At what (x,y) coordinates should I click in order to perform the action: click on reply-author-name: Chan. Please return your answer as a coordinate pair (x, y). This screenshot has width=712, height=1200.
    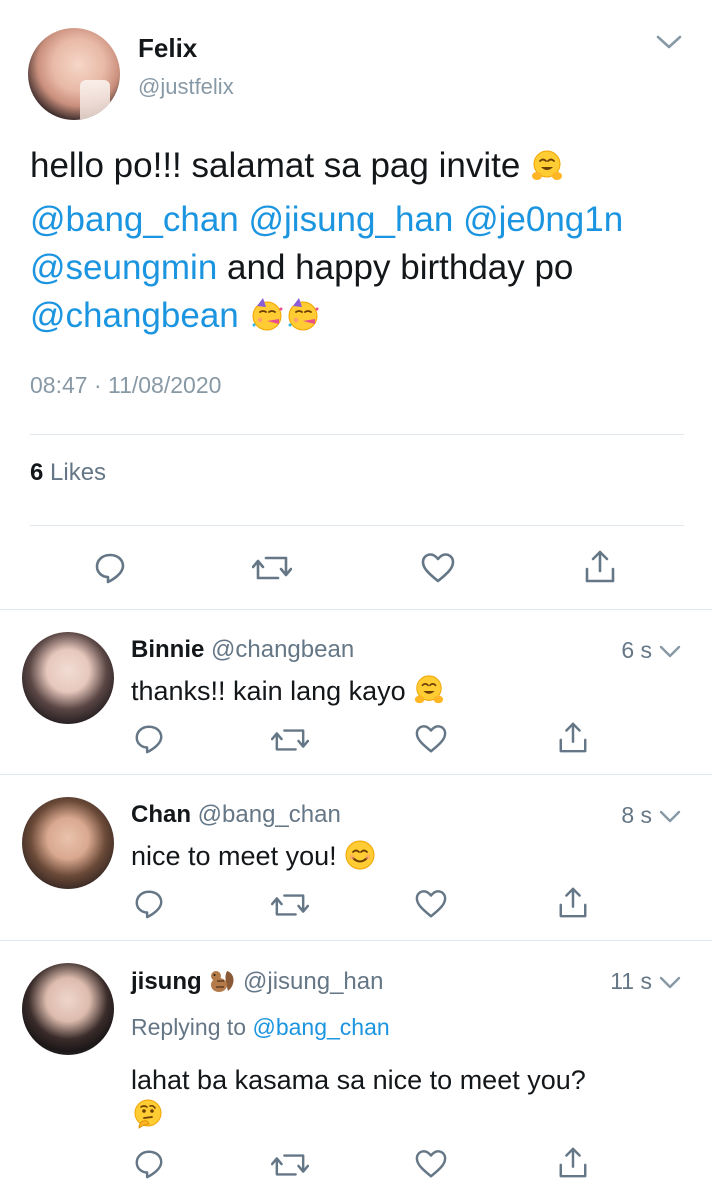
    Looking at the image, I should click on (161, 814).